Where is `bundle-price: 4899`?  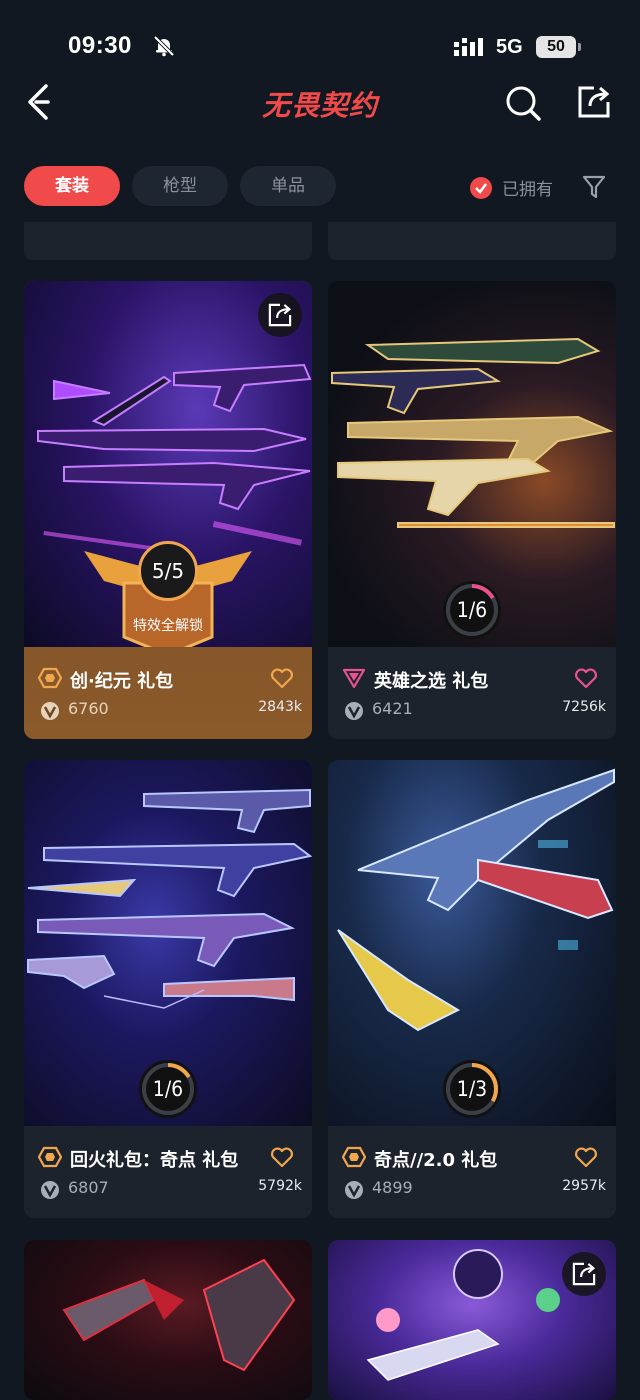 bundle-price: 4899 is located at coordinates (392, 1187).